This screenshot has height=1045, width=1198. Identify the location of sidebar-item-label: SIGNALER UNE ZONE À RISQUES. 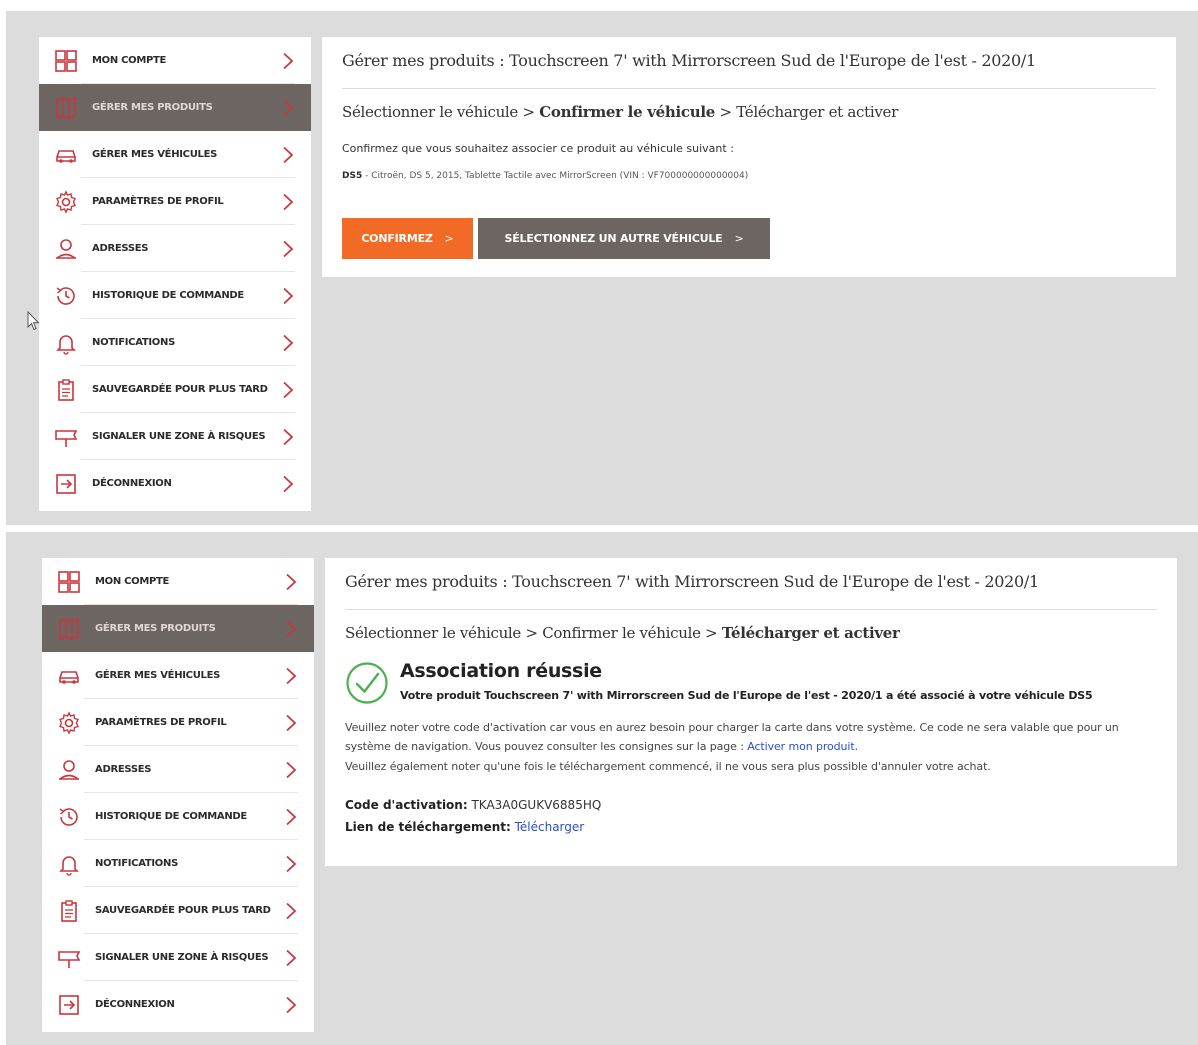
(179, 436).